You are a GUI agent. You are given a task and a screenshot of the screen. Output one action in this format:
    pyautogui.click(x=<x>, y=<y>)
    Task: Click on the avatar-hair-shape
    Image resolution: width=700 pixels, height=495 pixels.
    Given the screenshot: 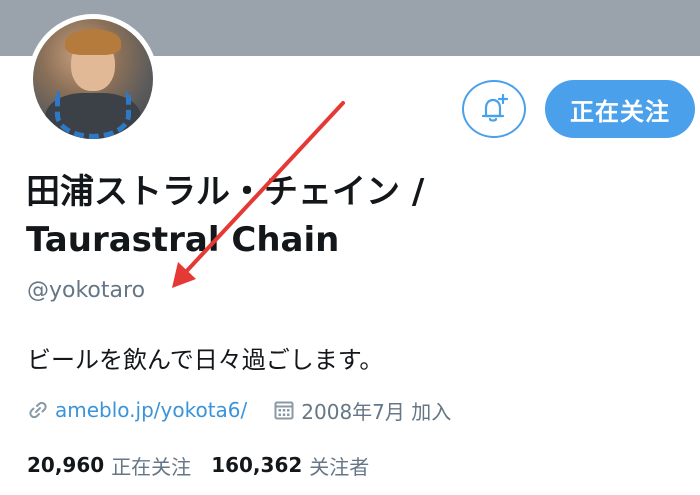 What is the action you would take?
    pyautogui.click(x=93, y=42)
    